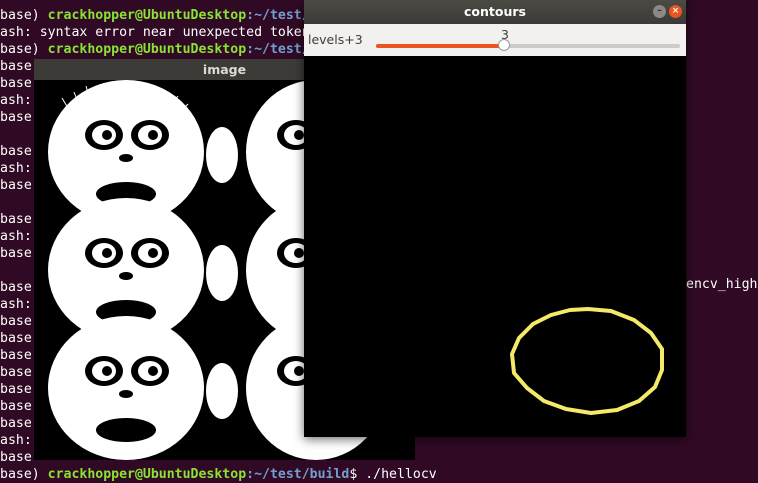 The height and width of the screenshot is (483, 758). I want to click on trackbar-label: levels+3, so click(335, 39).